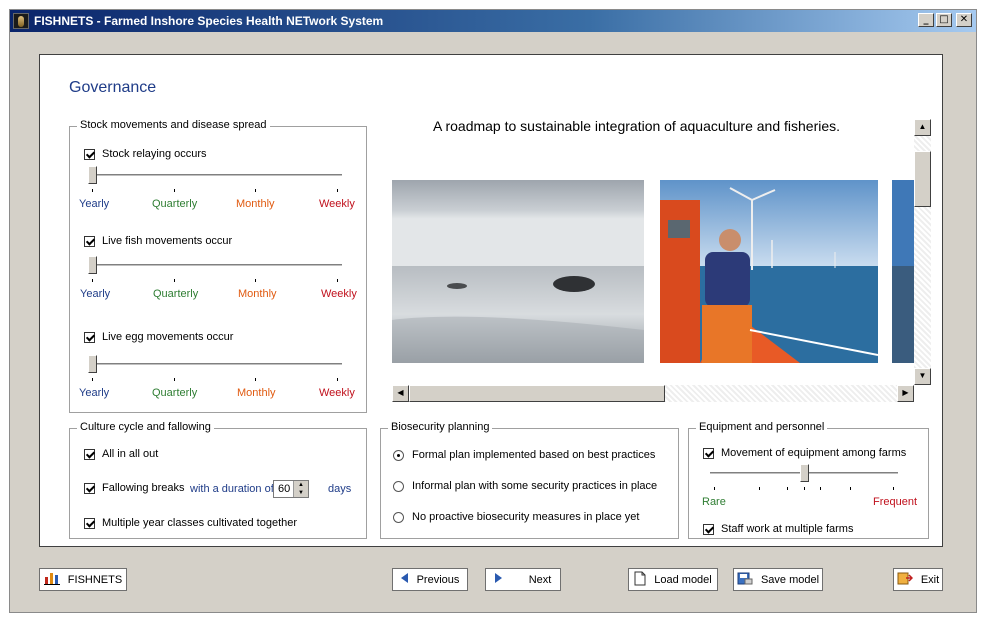 The width and height of the screenshot is (983, 618). Describe the element at coordinates (404, 579) in the screenshot. I see `left-arrow-icon` at that location.